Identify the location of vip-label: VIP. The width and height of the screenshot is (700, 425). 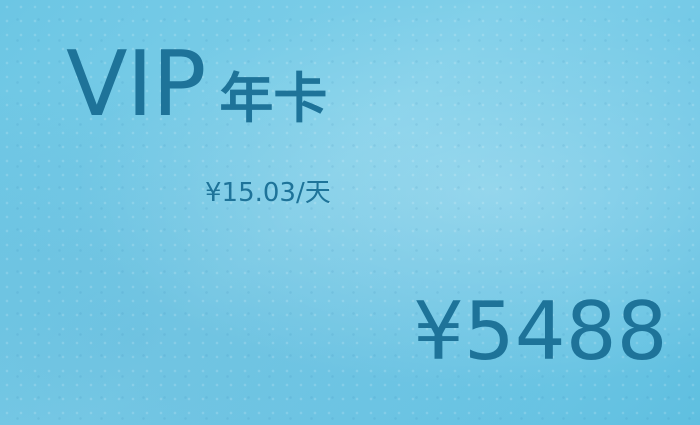
(136, 84).